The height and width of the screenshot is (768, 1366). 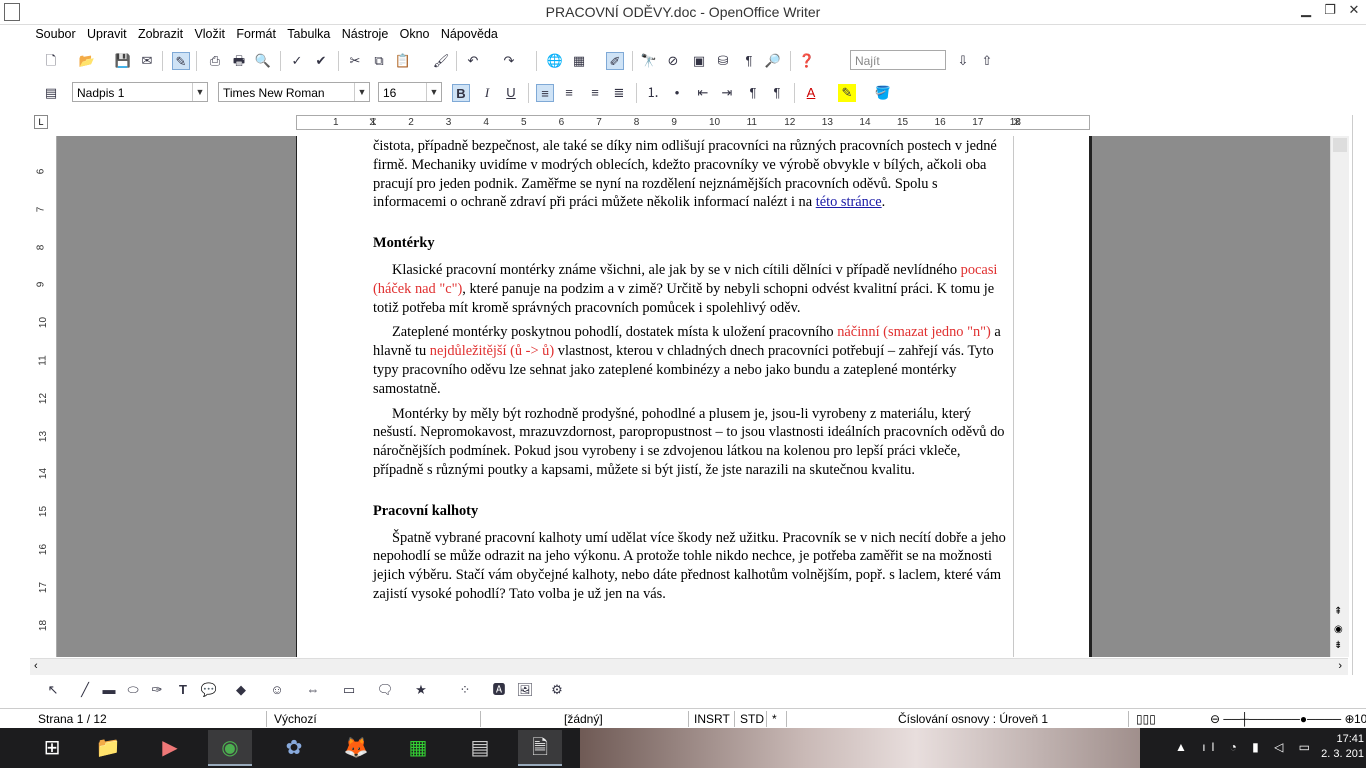 I want to click on scroll-thumb, so click(x=1340, y=145).